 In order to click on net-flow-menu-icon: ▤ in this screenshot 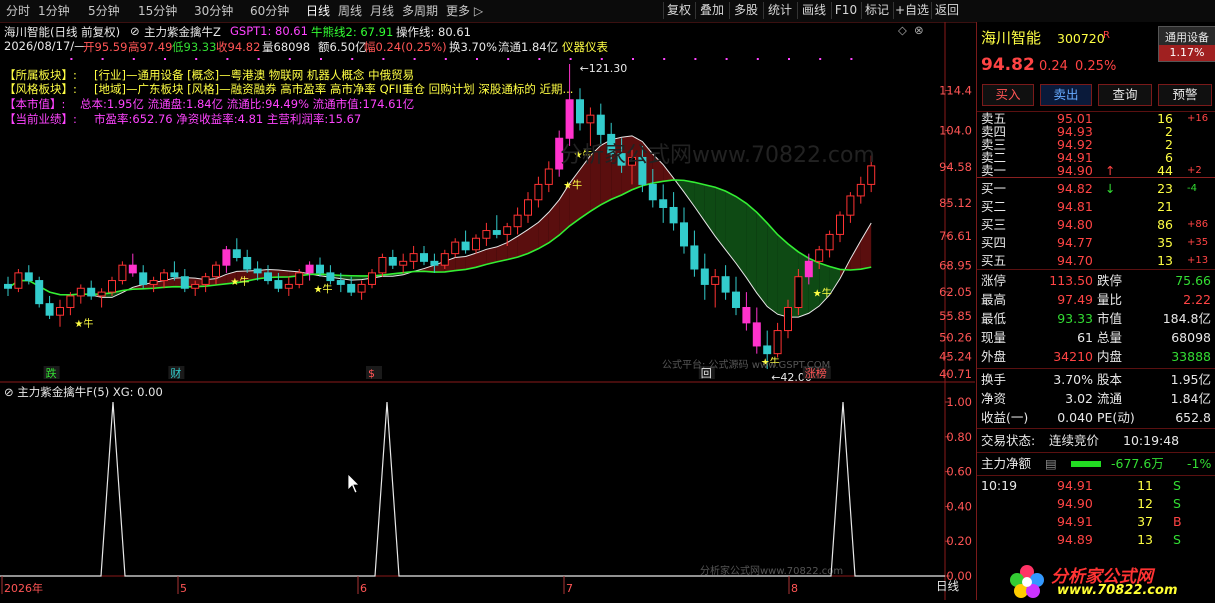, I will do `click(1051, 464)`.